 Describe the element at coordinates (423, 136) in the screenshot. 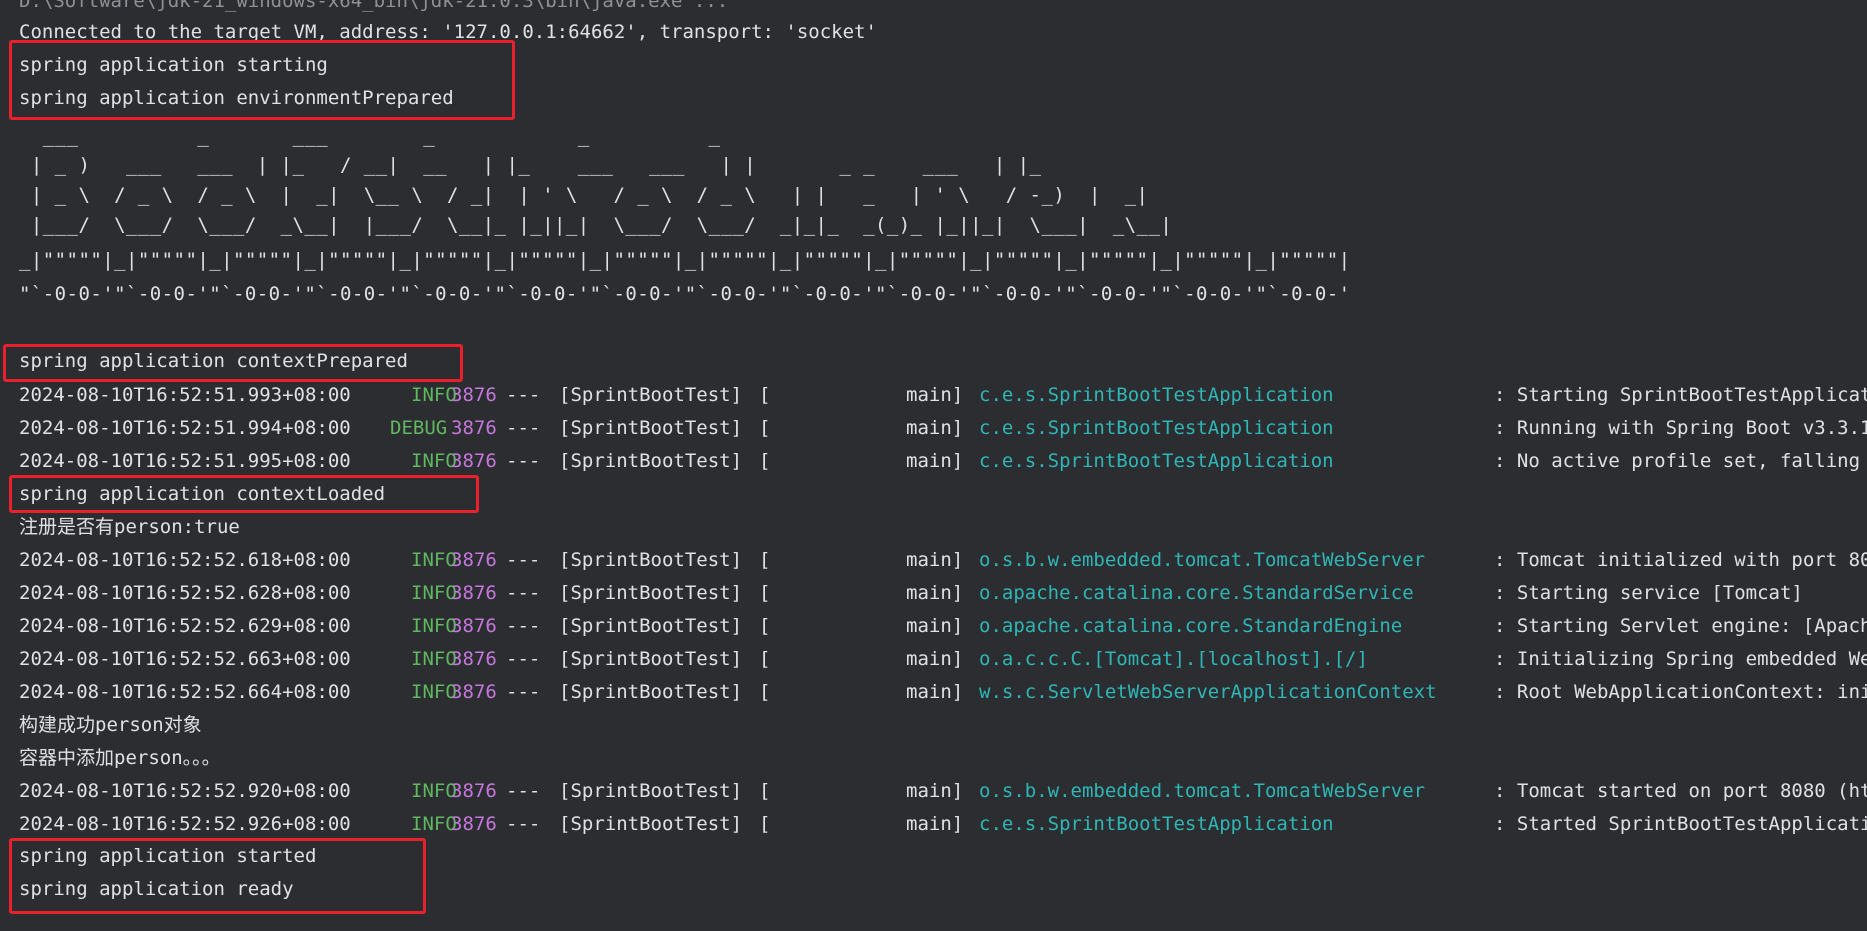

I see `banner-line: ___ _ ___ _ _ _` at that location.